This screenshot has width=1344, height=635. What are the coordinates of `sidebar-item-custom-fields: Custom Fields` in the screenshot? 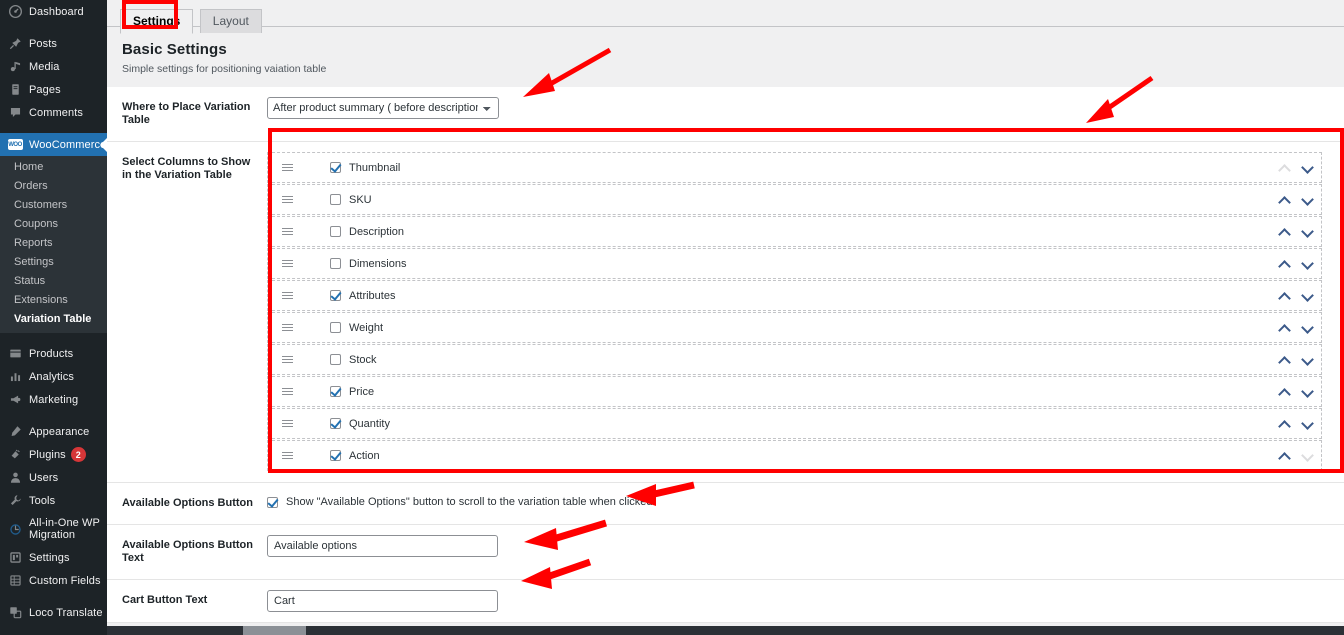 It's located at (53, 580).